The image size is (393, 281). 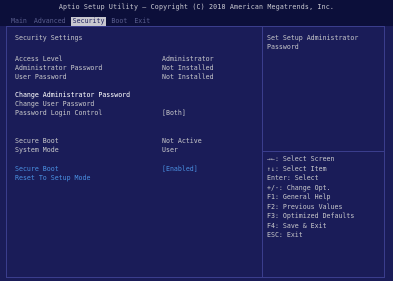 What do you see at coordinates (174, 113) in the screenshot?
I see `password-login-control-value: [Both]` at bounding box center [174, 113].